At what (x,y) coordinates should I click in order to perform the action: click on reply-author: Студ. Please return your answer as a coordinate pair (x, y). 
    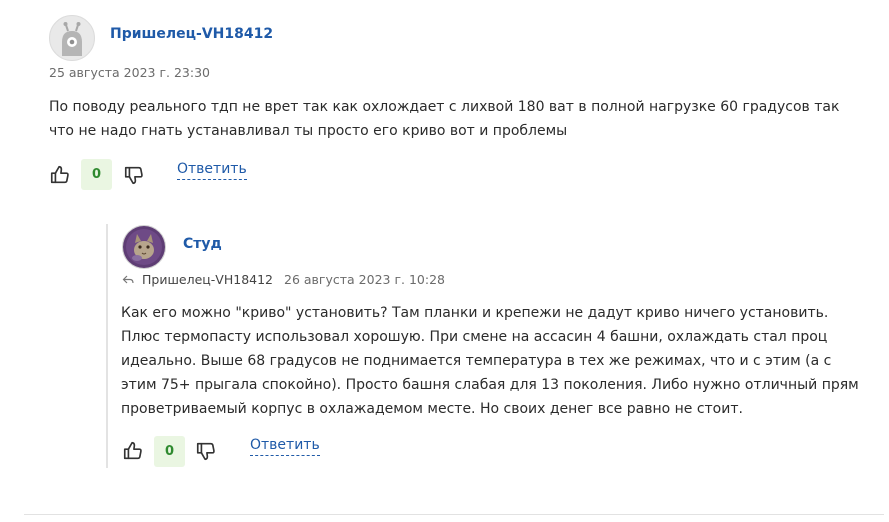
    Looking at the image, I should click on (202, 244).